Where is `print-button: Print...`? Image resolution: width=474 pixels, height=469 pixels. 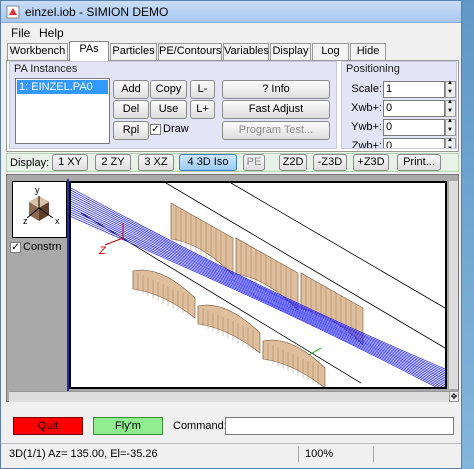
print-button: Print... is located at coordinates (419, 162).